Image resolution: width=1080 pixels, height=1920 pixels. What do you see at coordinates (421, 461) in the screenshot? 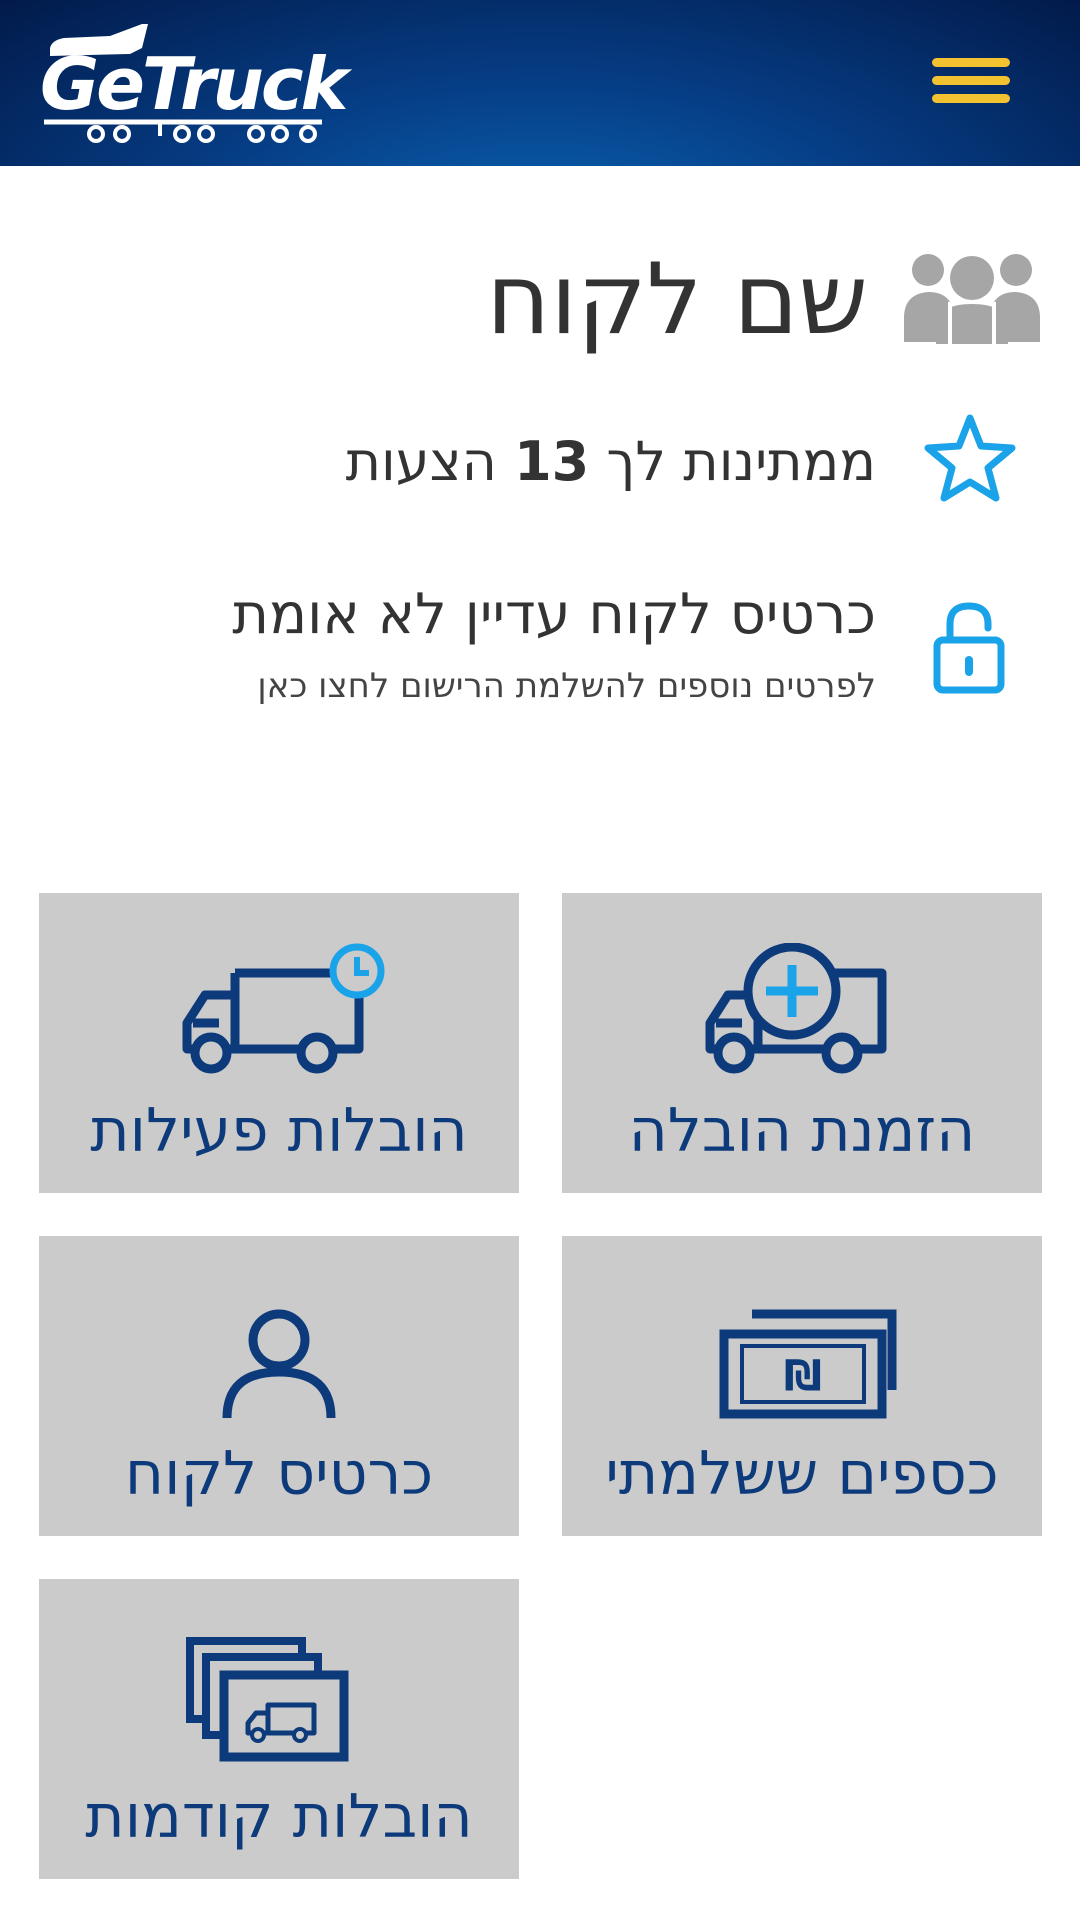
I see `offers-suffix: הצעות` at bounding box center [421, 461].